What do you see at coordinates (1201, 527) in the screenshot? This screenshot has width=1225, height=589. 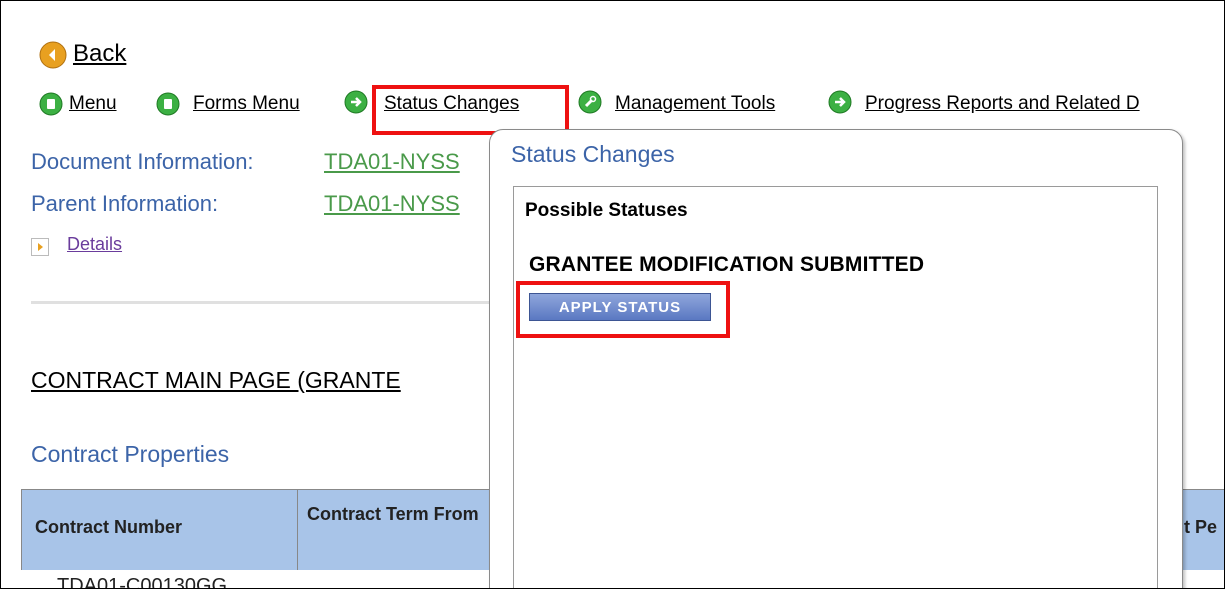 I see `column-header-partial: t Pe` at bounding box center [1201, 527].